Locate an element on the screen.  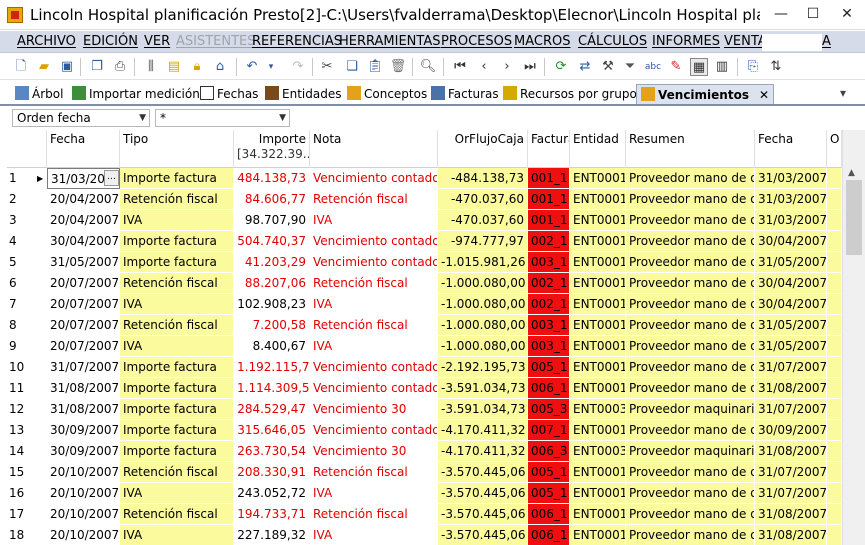
menu-informes: INFORMES is located at coordinates (686, 42).